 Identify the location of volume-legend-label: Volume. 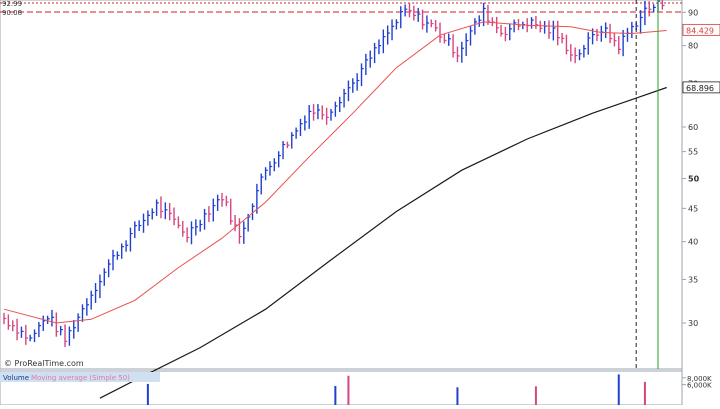
(16, 378).